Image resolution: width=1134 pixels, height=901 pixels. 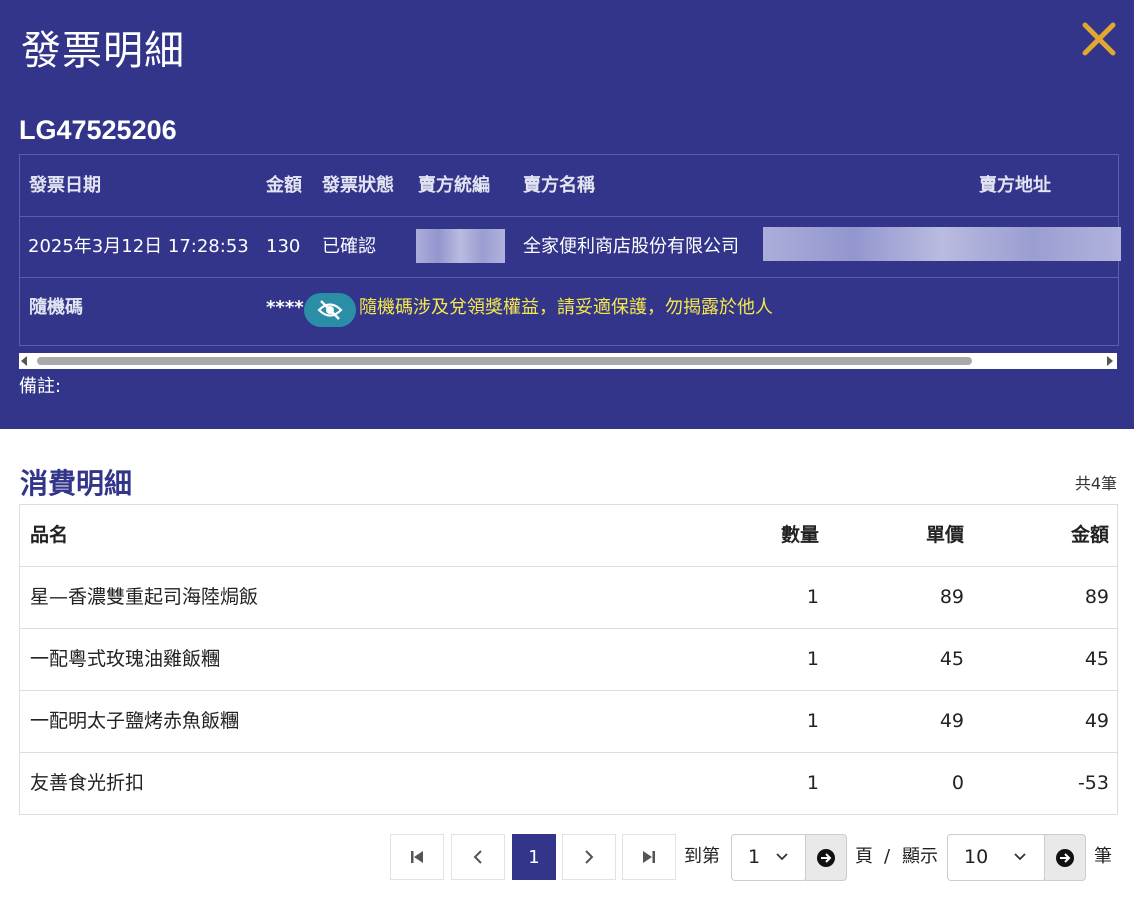 What do you see at coordinates (285, 307) in the screenshot?
I see `random-code-value: ****` at bounding box center [285, 307].